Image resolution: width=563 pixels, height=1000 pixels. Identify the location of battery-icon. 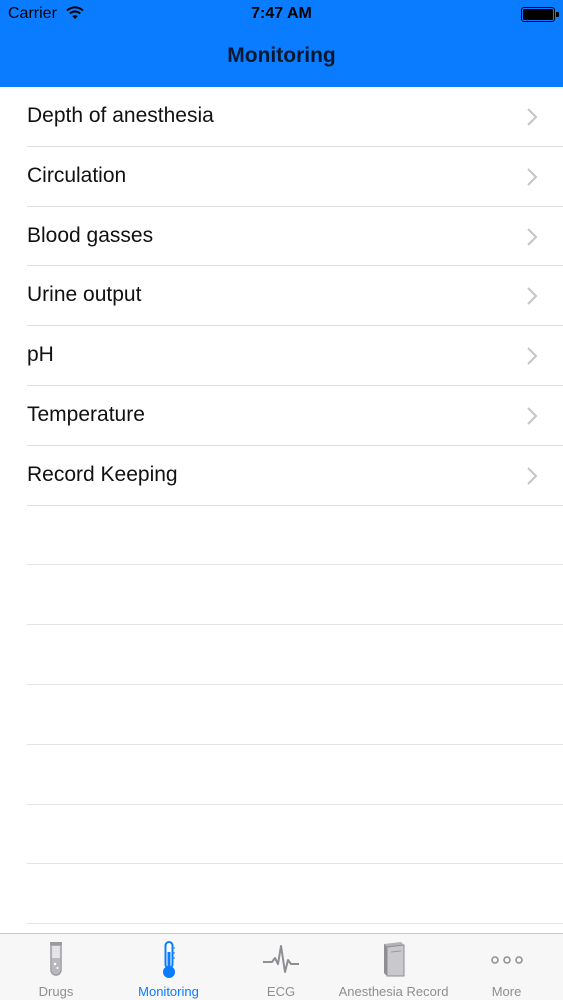
(540, 14).